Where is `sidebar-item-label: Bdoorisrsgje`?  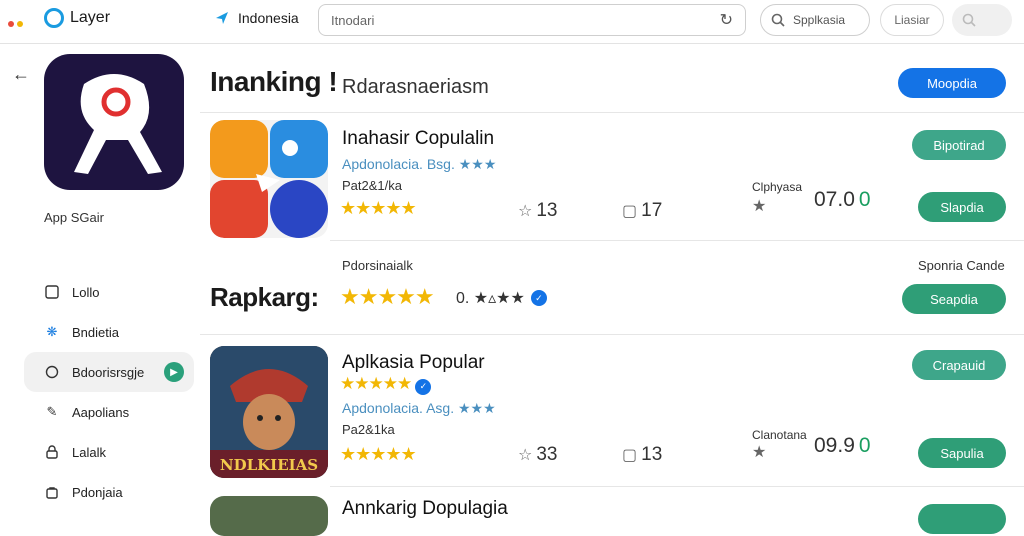 sidebar-item-label: Bdoorisrsgje is located at coordinates (108, 372).